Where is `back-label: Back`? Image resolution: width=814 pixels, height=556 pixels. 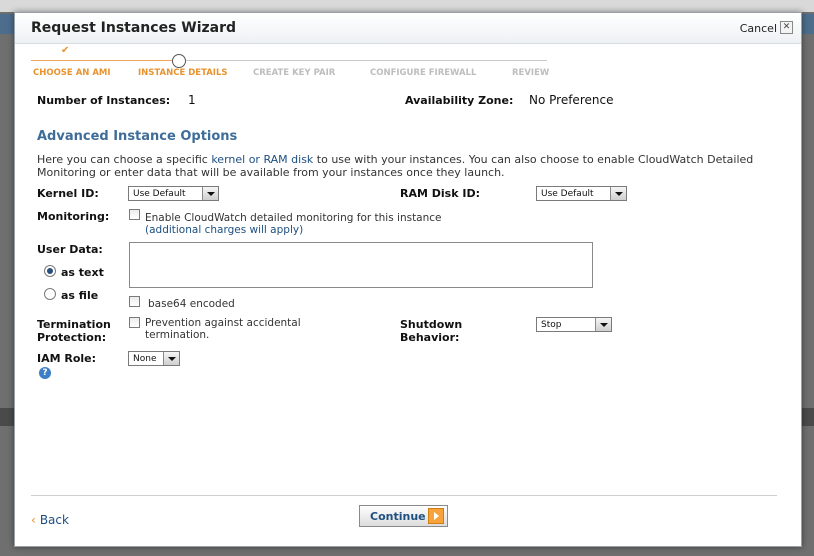 back-label: Back is located at coordinates (54, 520).